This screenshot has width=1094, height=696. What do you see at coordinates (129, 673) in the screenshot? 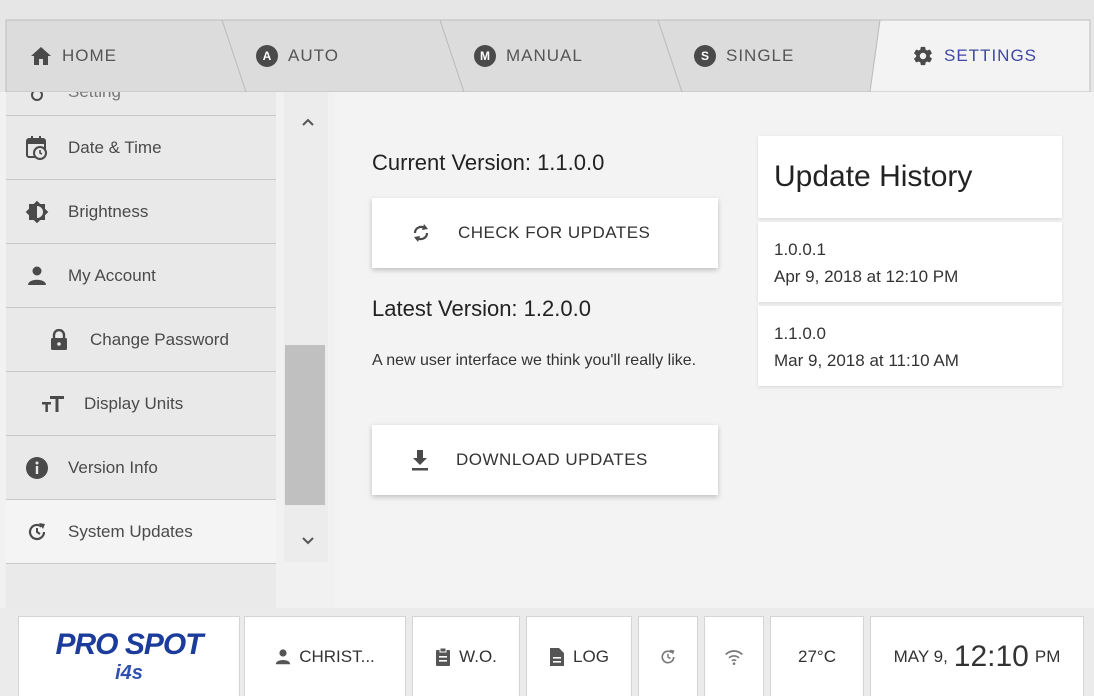
I see `logo-sub: i4s` at bounding box center [129, 673].